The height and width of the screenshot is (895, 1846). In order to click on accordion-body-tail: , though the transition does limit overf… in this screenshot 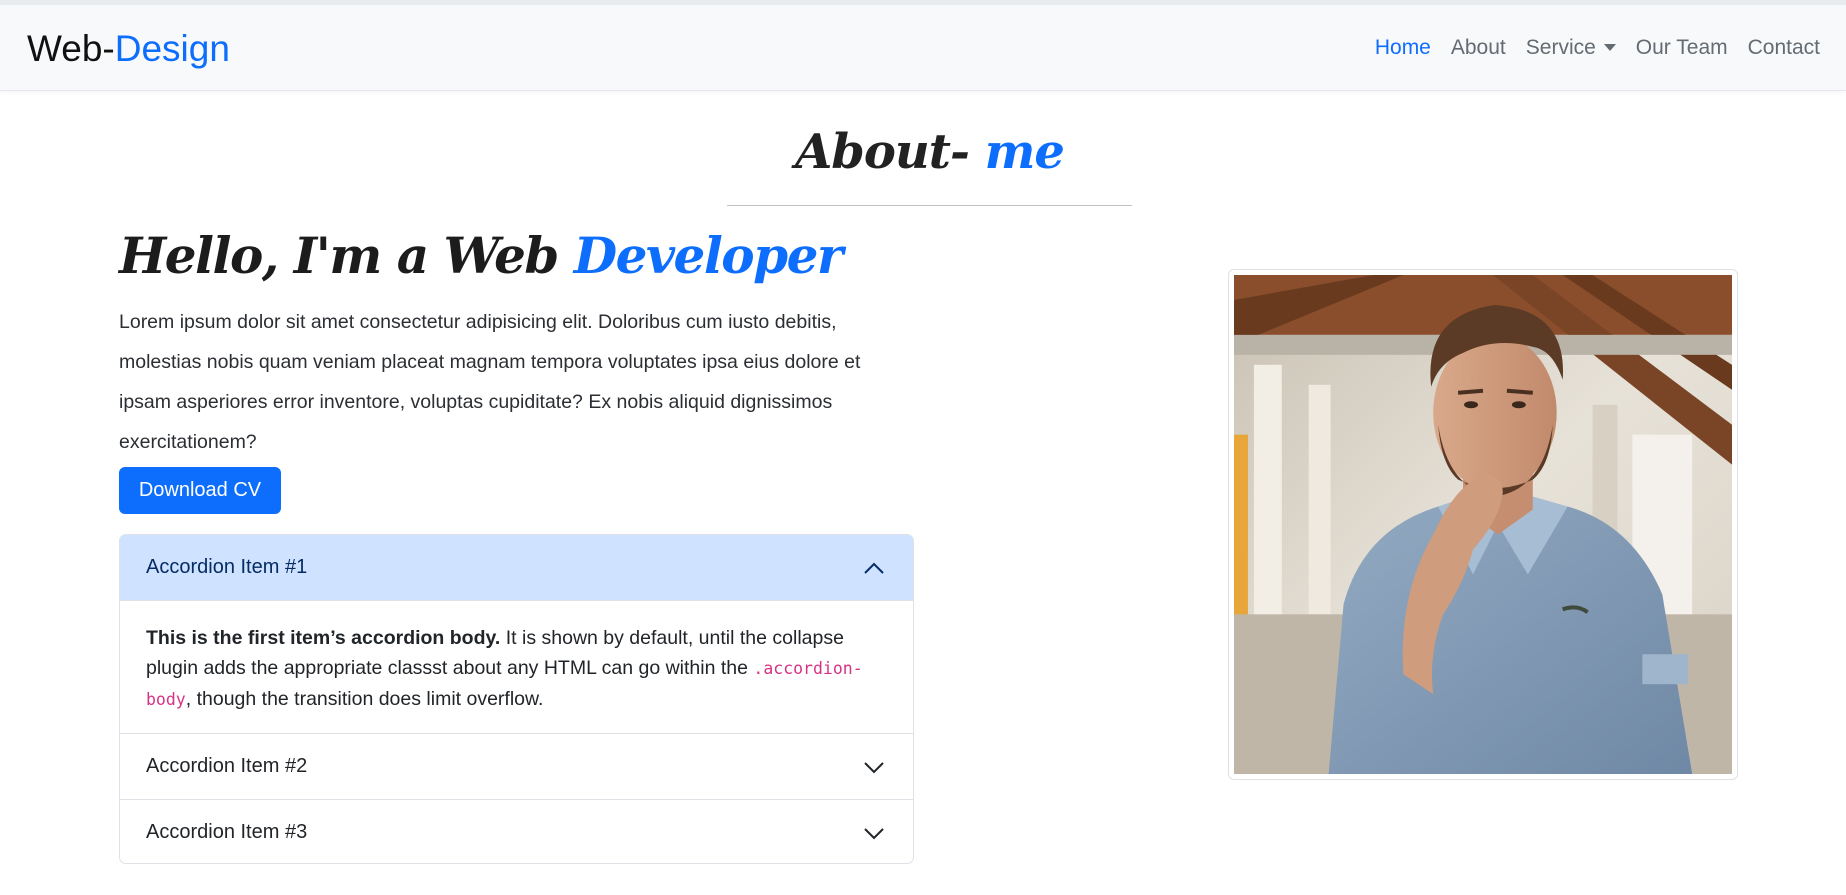, I will do `click(364, 699)`.